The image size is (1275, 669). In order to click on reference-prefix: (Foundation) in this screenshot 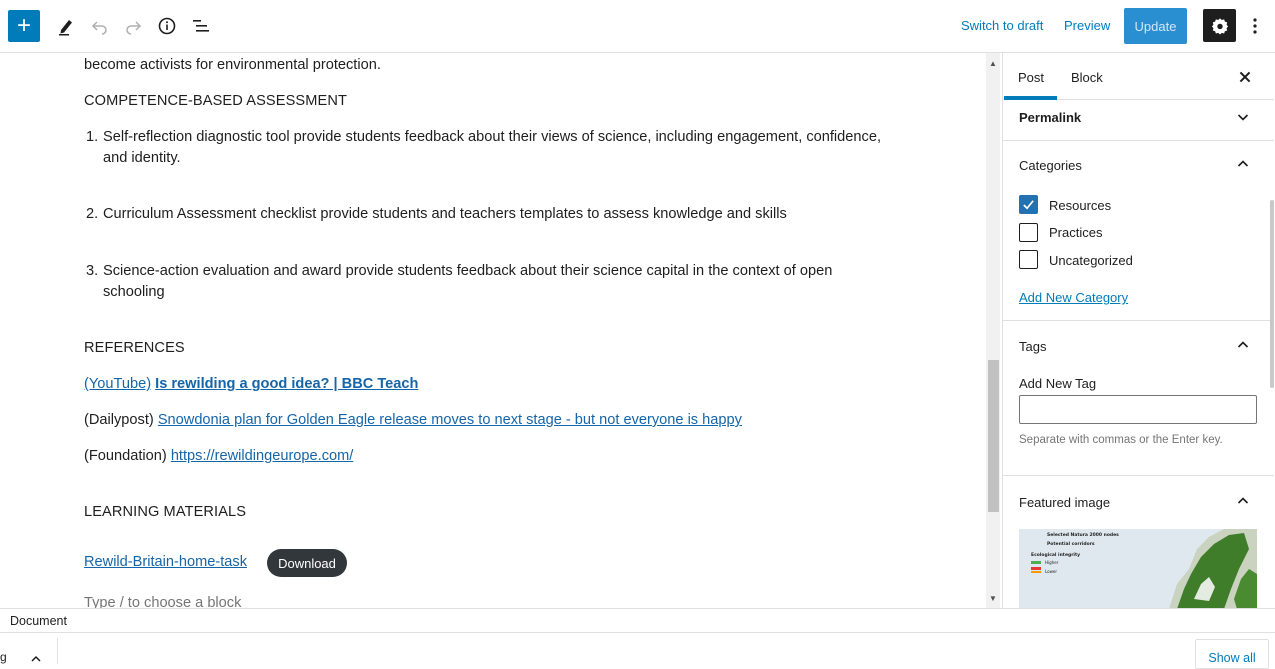, I will do `click(125, 456)`.